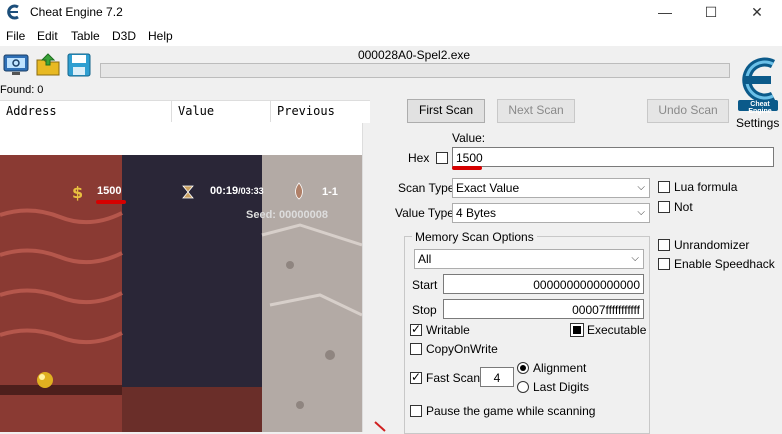 The height and width of the screenshot is (434, 782). I want to click on close-button: ✕, so click(757, 13).